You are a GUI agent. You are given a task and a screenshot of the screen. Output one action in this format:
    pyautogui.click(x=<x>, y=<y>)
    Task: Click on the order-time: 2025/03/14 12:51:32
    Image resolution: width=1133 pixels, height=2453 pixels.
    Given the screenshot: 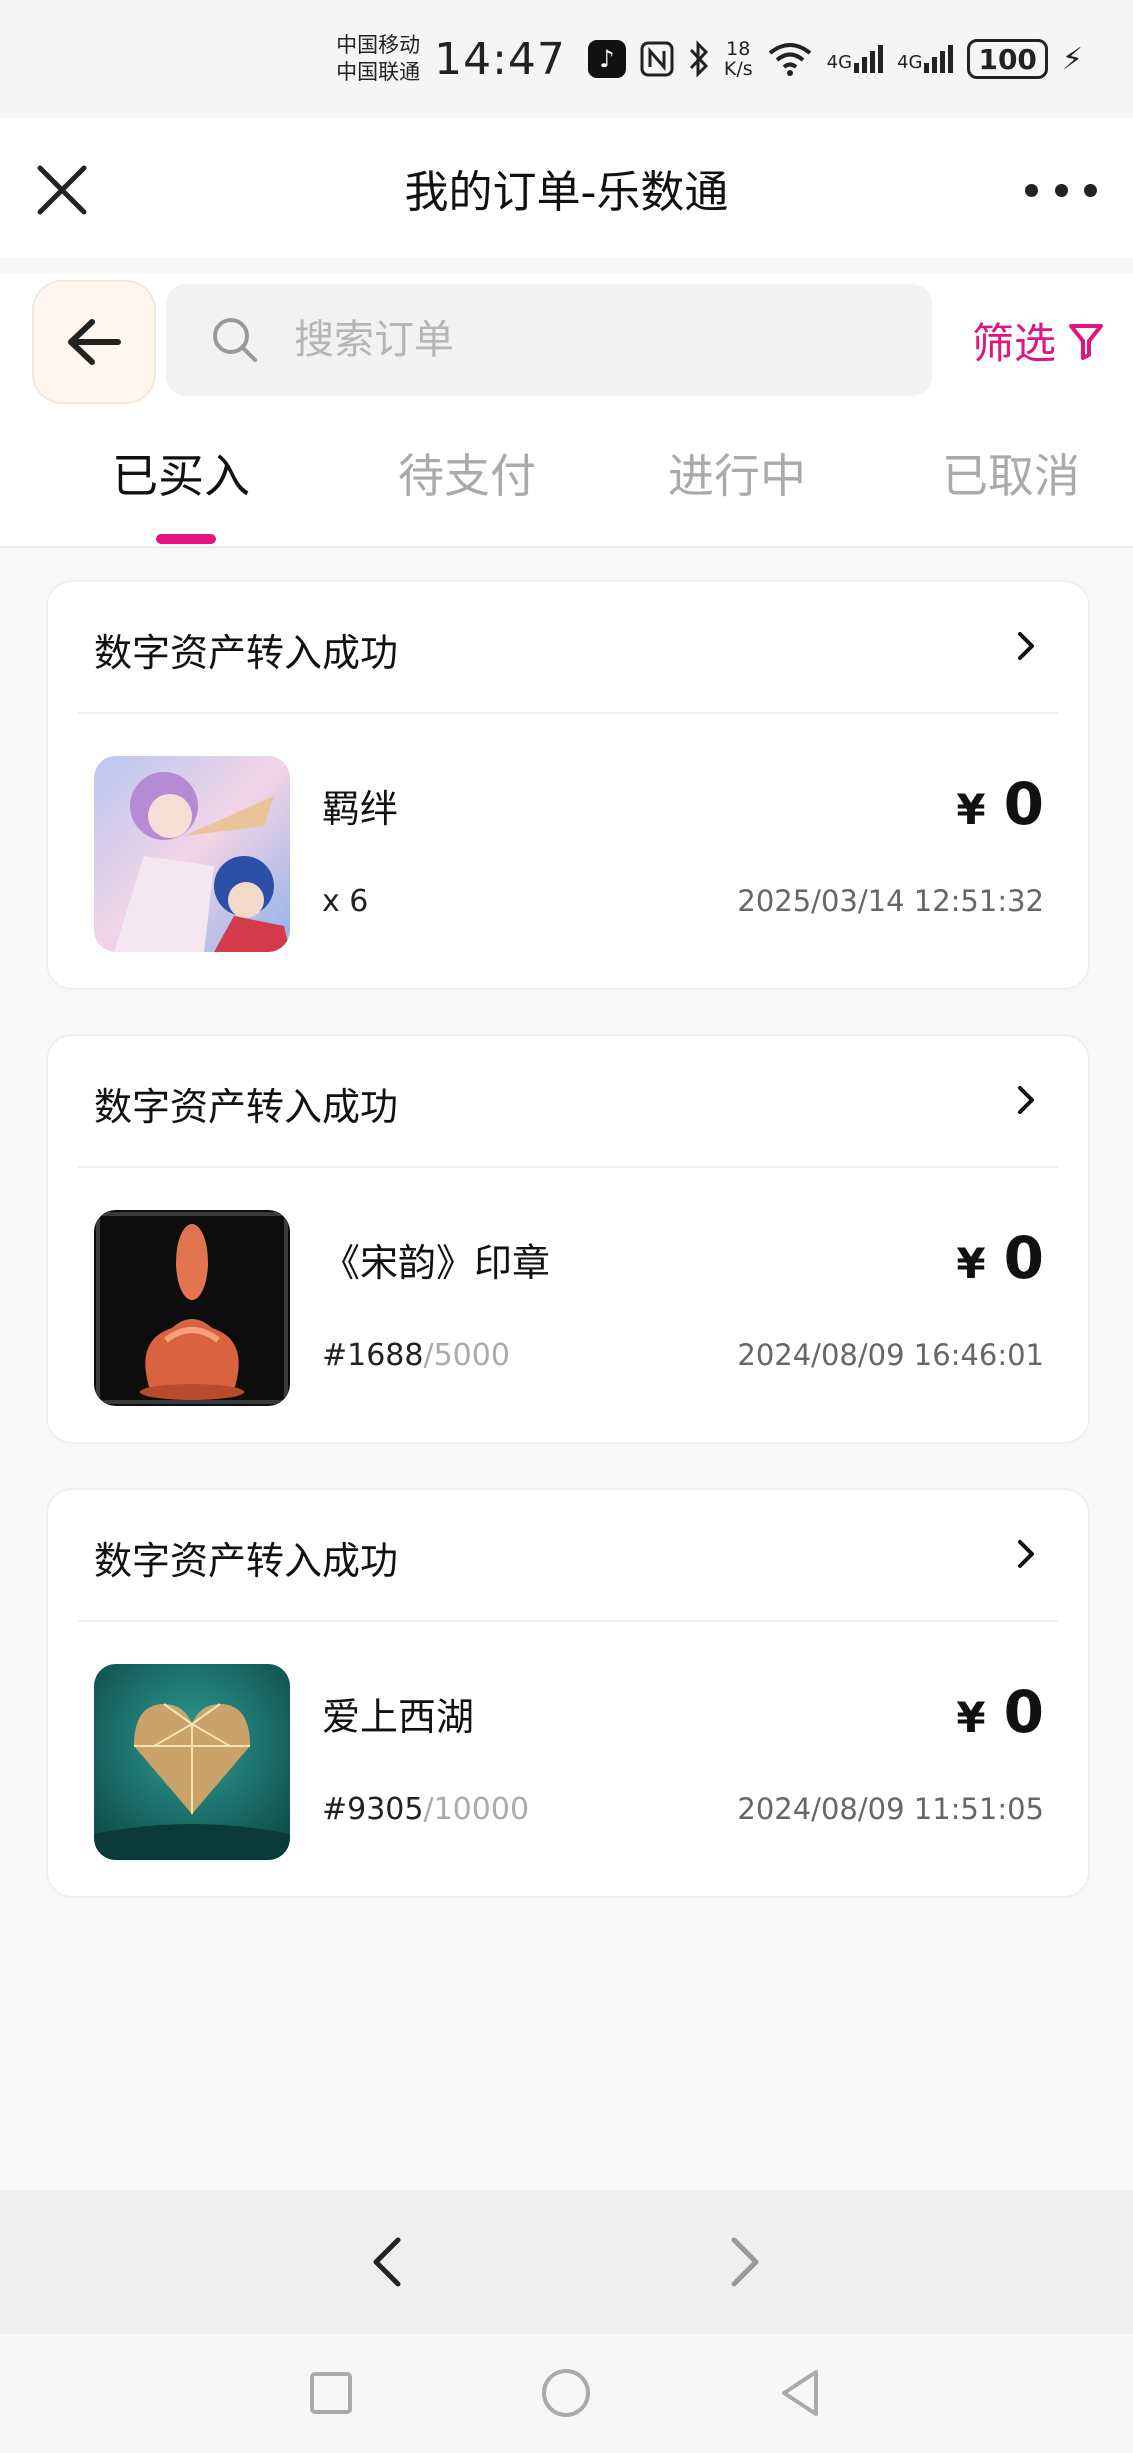 What is the action you would take?
    pyautogui.click(x=890, y=901)
    